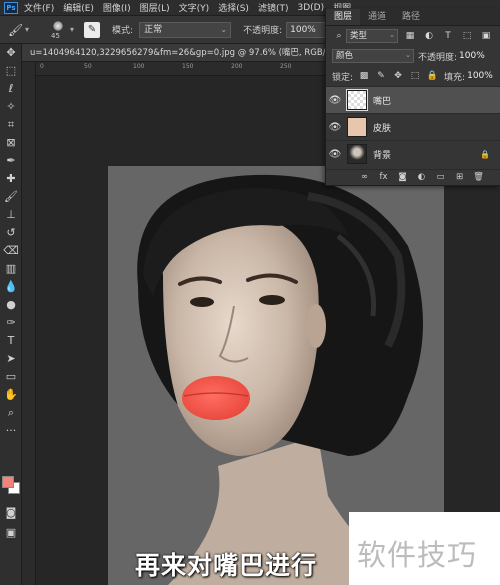 Image resolution: width=500 pixels, height=585 pixels. What do you see at coordinates (11, 269) in the screenshot?
I see `gradient-tool-icon: ▥` at bounding box center [11, 269].